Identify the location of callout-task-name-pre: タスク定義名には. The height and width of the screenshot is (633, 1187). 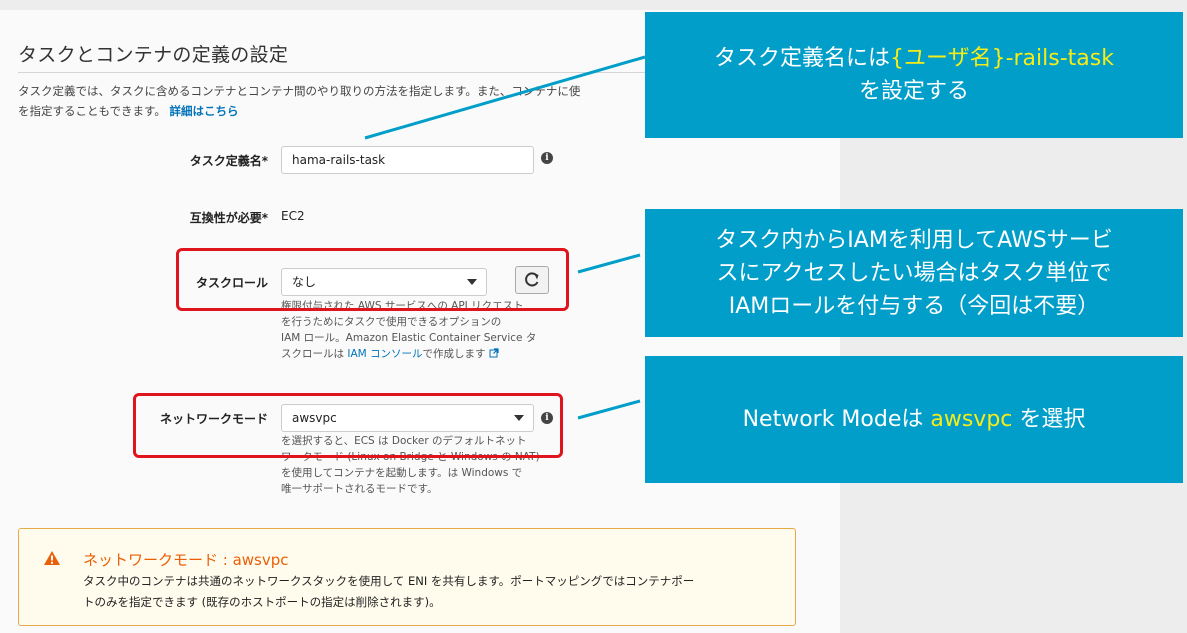
(802, 58).